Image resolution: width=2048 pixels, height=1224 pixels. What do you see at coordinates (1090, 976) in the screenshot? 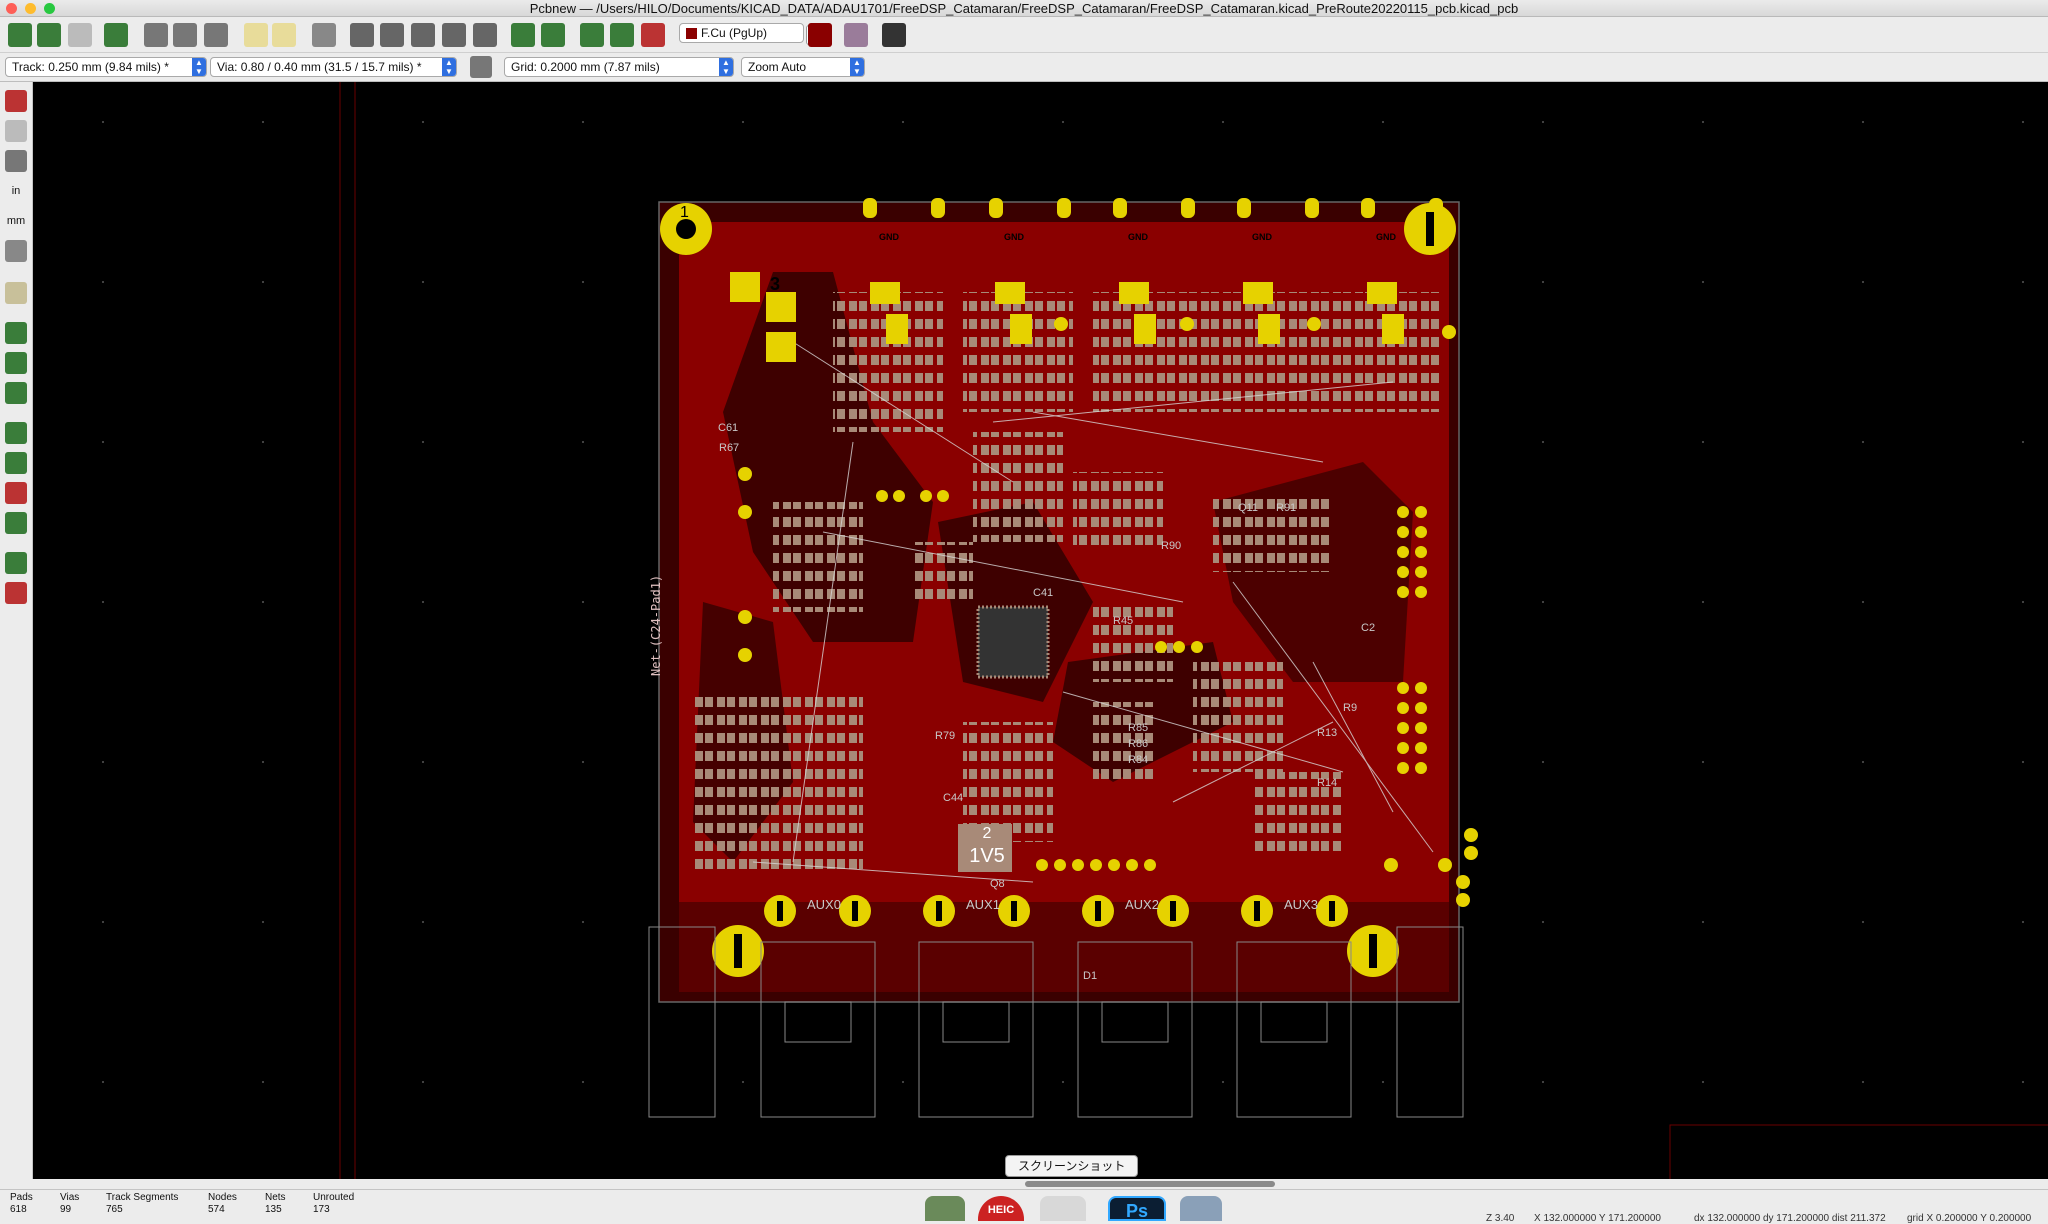
I see `ref-designator: D1` at bounding box center [1090, 976].